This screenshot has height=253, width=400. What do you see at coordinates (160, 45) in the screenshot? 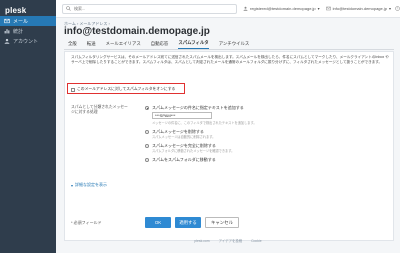
I see `tab-autoreply: 自動応答` at bounding box center [160, 45].